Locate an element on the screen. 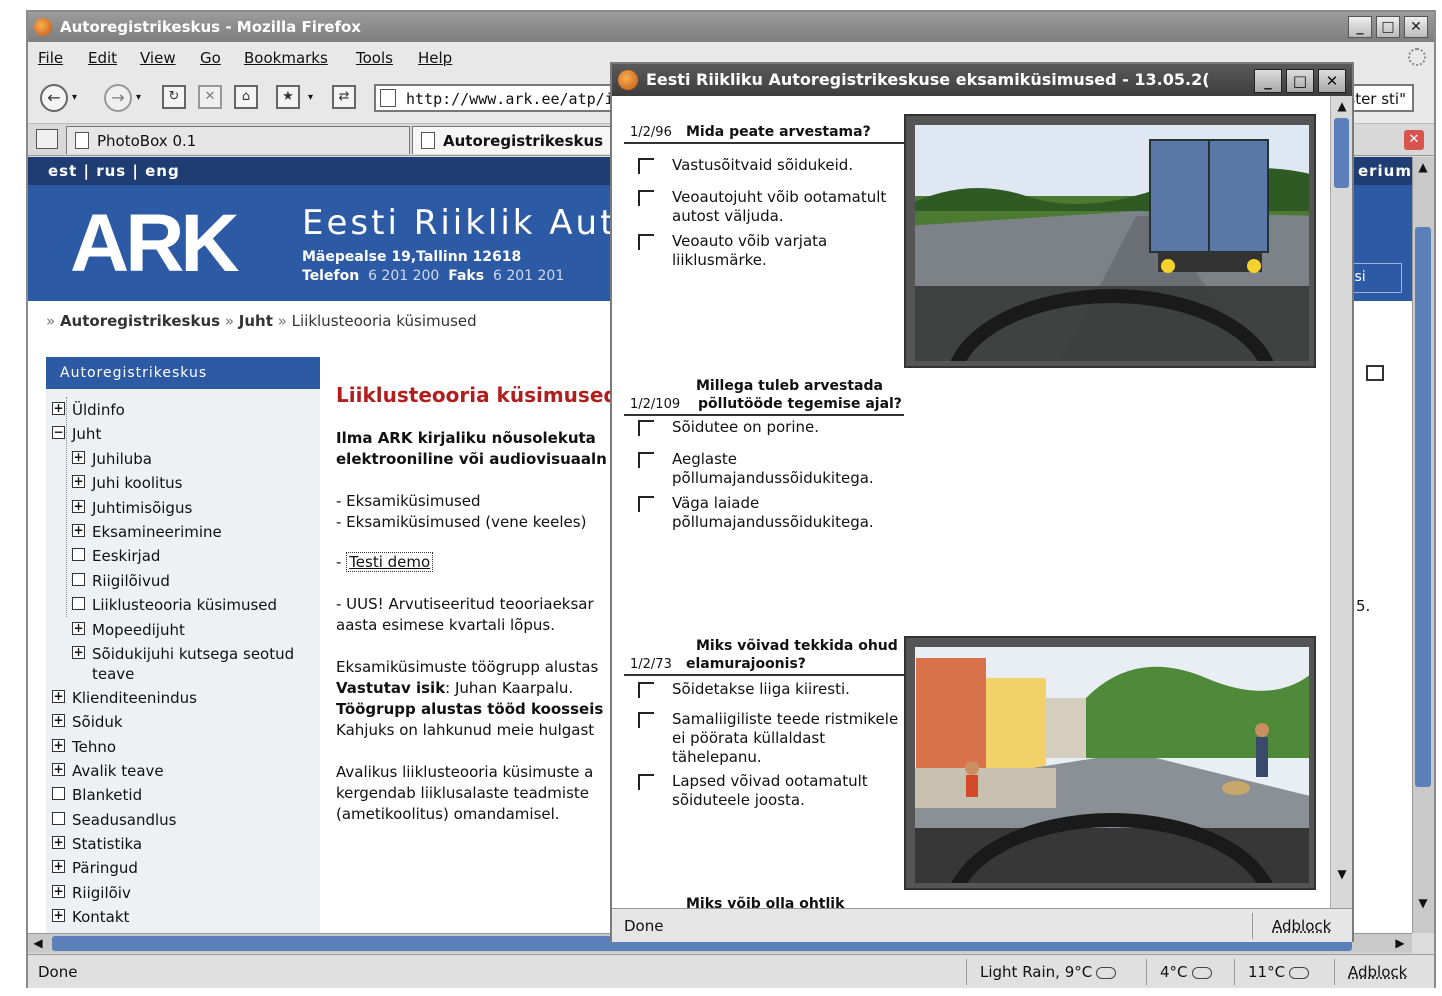  forward-dropdown-icon: ▾ is located at coordinates (138, 97).